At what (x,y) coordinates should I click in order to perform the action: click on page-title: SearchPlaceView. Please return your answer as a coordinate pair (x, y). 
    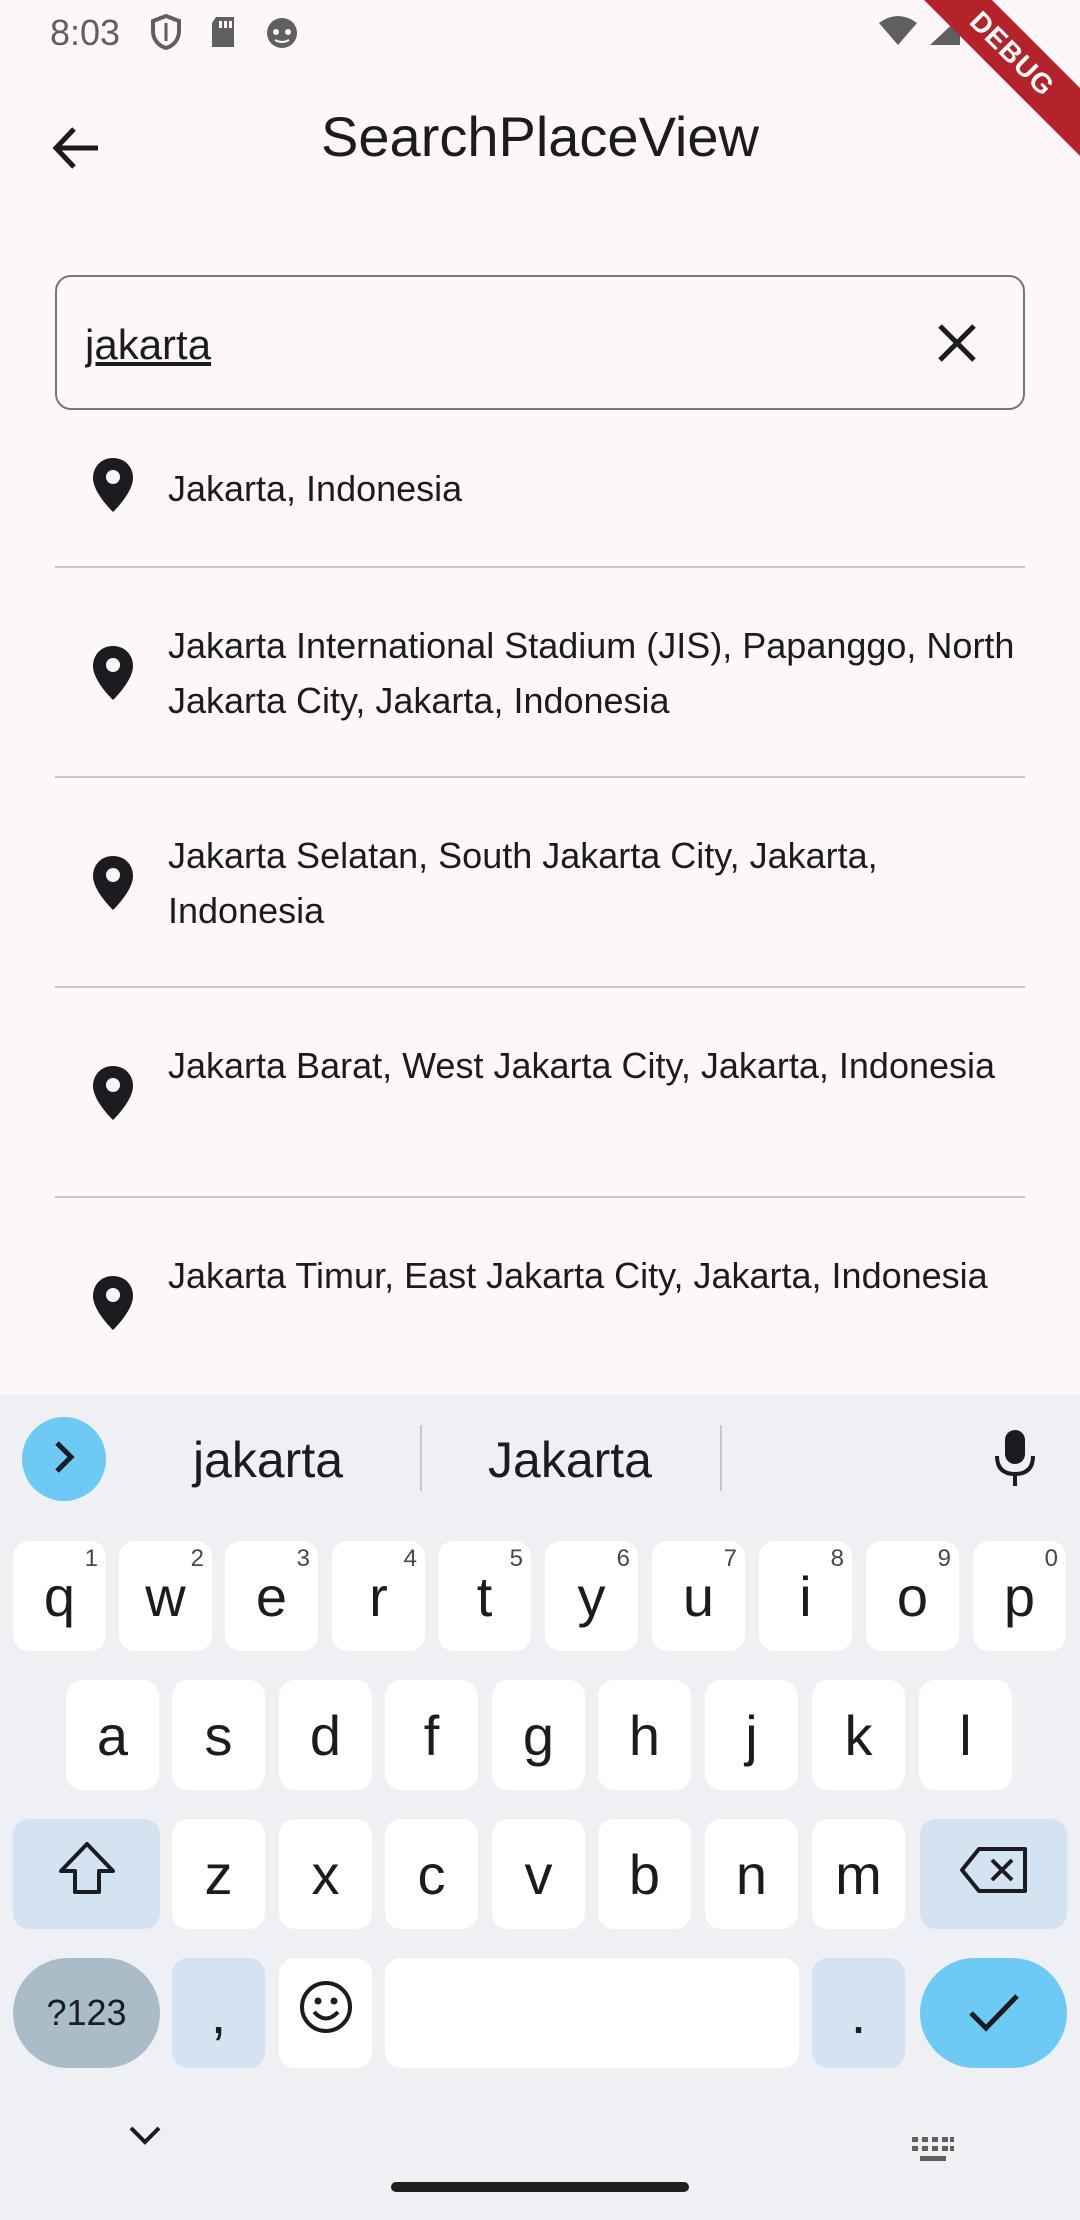
    Looking at the image, I should click on (540, 136).